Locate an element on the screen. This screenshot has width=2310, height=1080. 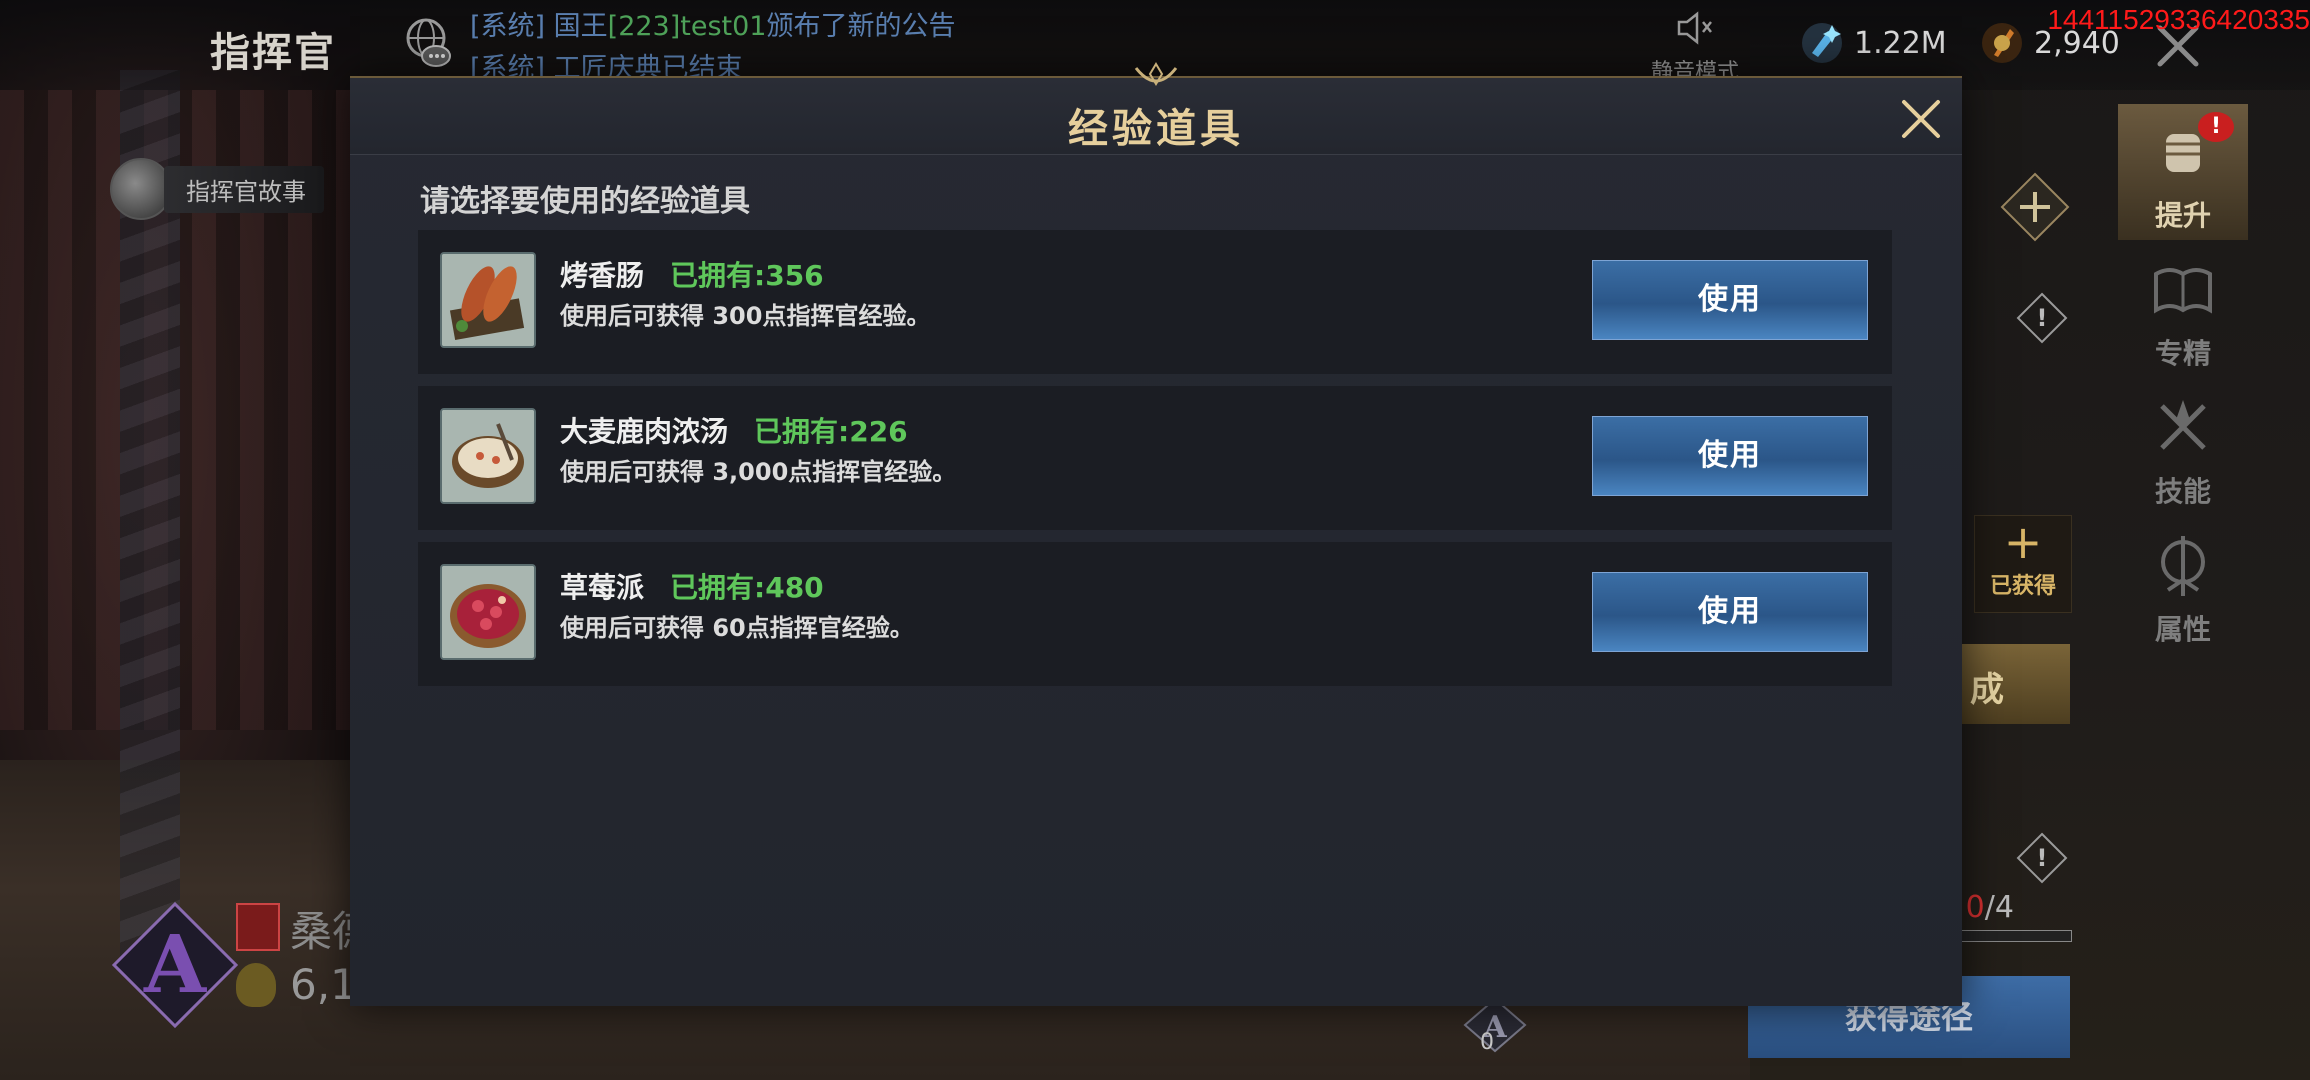
side-tab-bar: 提升 ! 专精 技能 属性 is located at coordinates (2183, 380).